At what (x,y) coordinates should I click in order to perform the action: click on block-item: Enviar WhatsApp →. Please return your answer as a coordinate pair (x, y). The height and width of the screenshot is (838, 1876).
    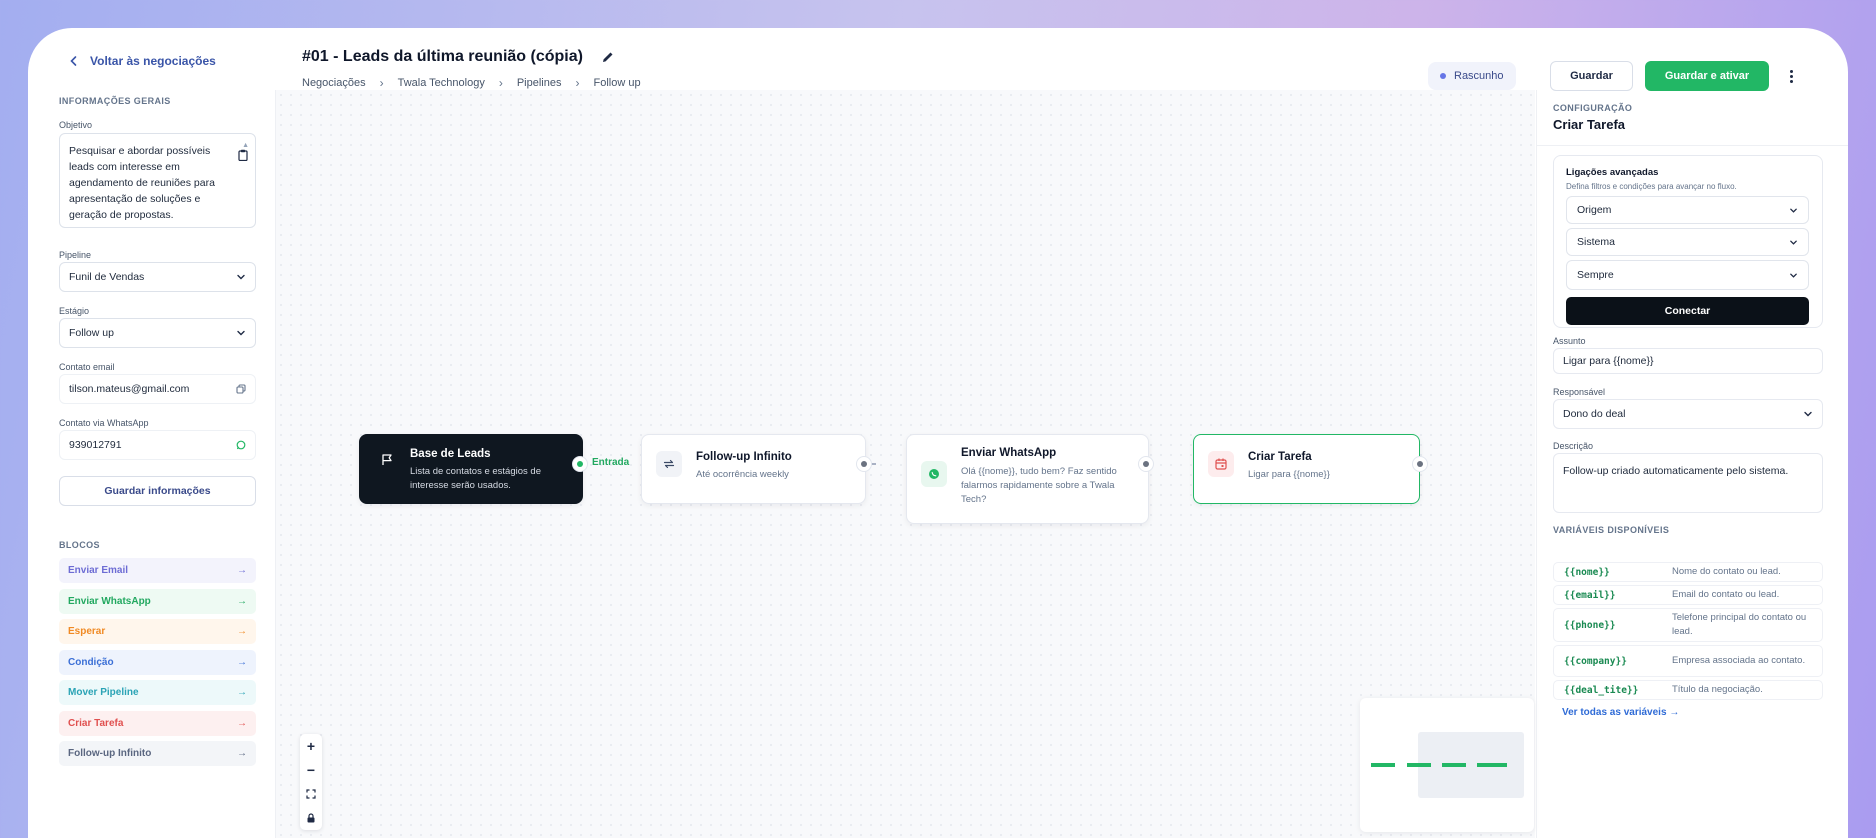
    Looking at the image, I should click on (157, 601).